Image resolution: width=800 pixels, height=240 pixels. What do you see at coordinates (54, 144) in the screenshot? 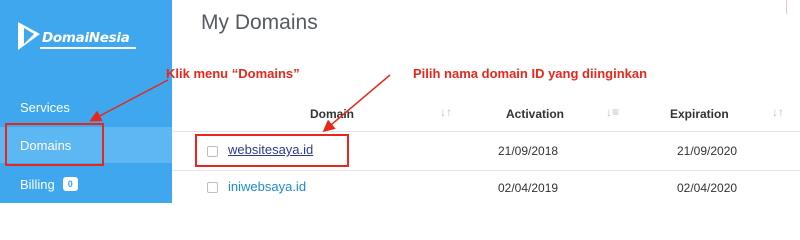
I see `highlight-box-domains` at bounding box center [54, 144].